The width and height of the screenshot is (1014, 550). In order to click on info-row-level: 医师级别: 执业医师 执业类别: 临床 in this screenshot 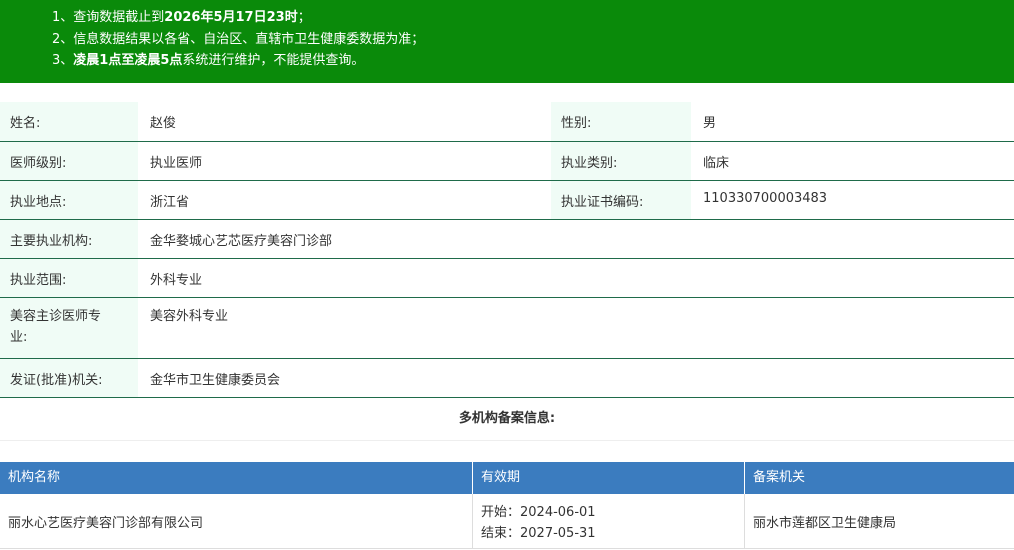, I will do `click(507, 161)`.